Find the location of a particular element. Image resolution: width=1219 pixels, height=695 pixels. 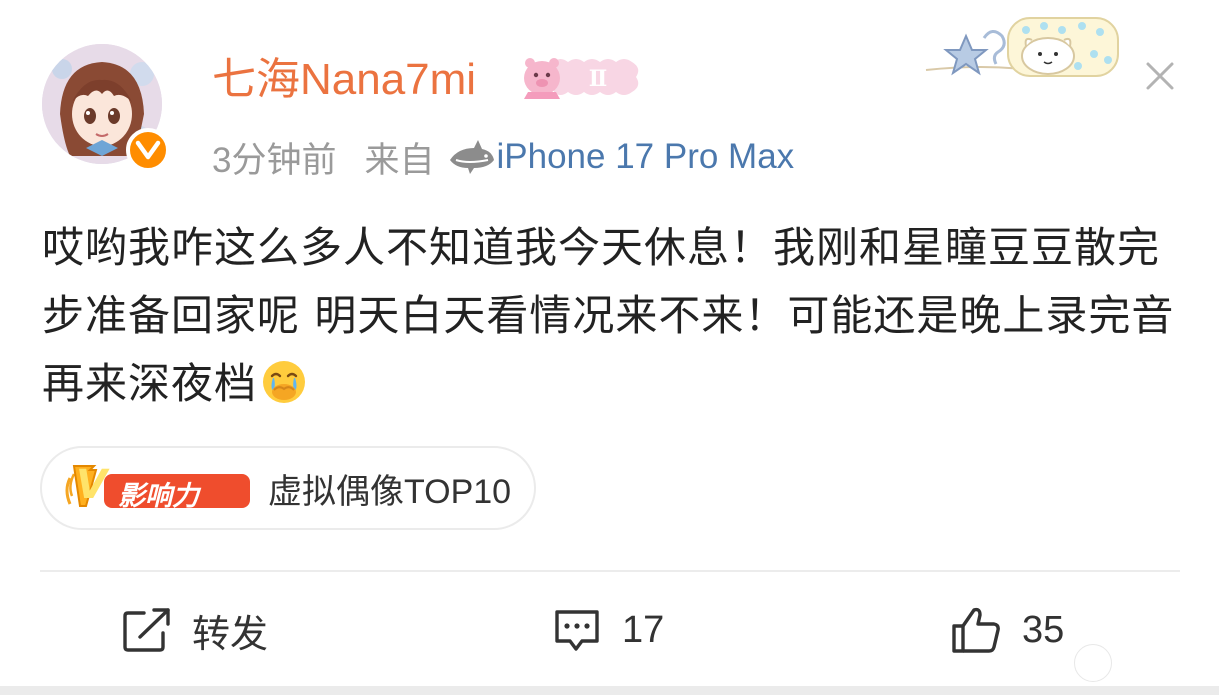

influence-tag-label: 虚拟偶像TOP10 is located at coordinates (390, 491).